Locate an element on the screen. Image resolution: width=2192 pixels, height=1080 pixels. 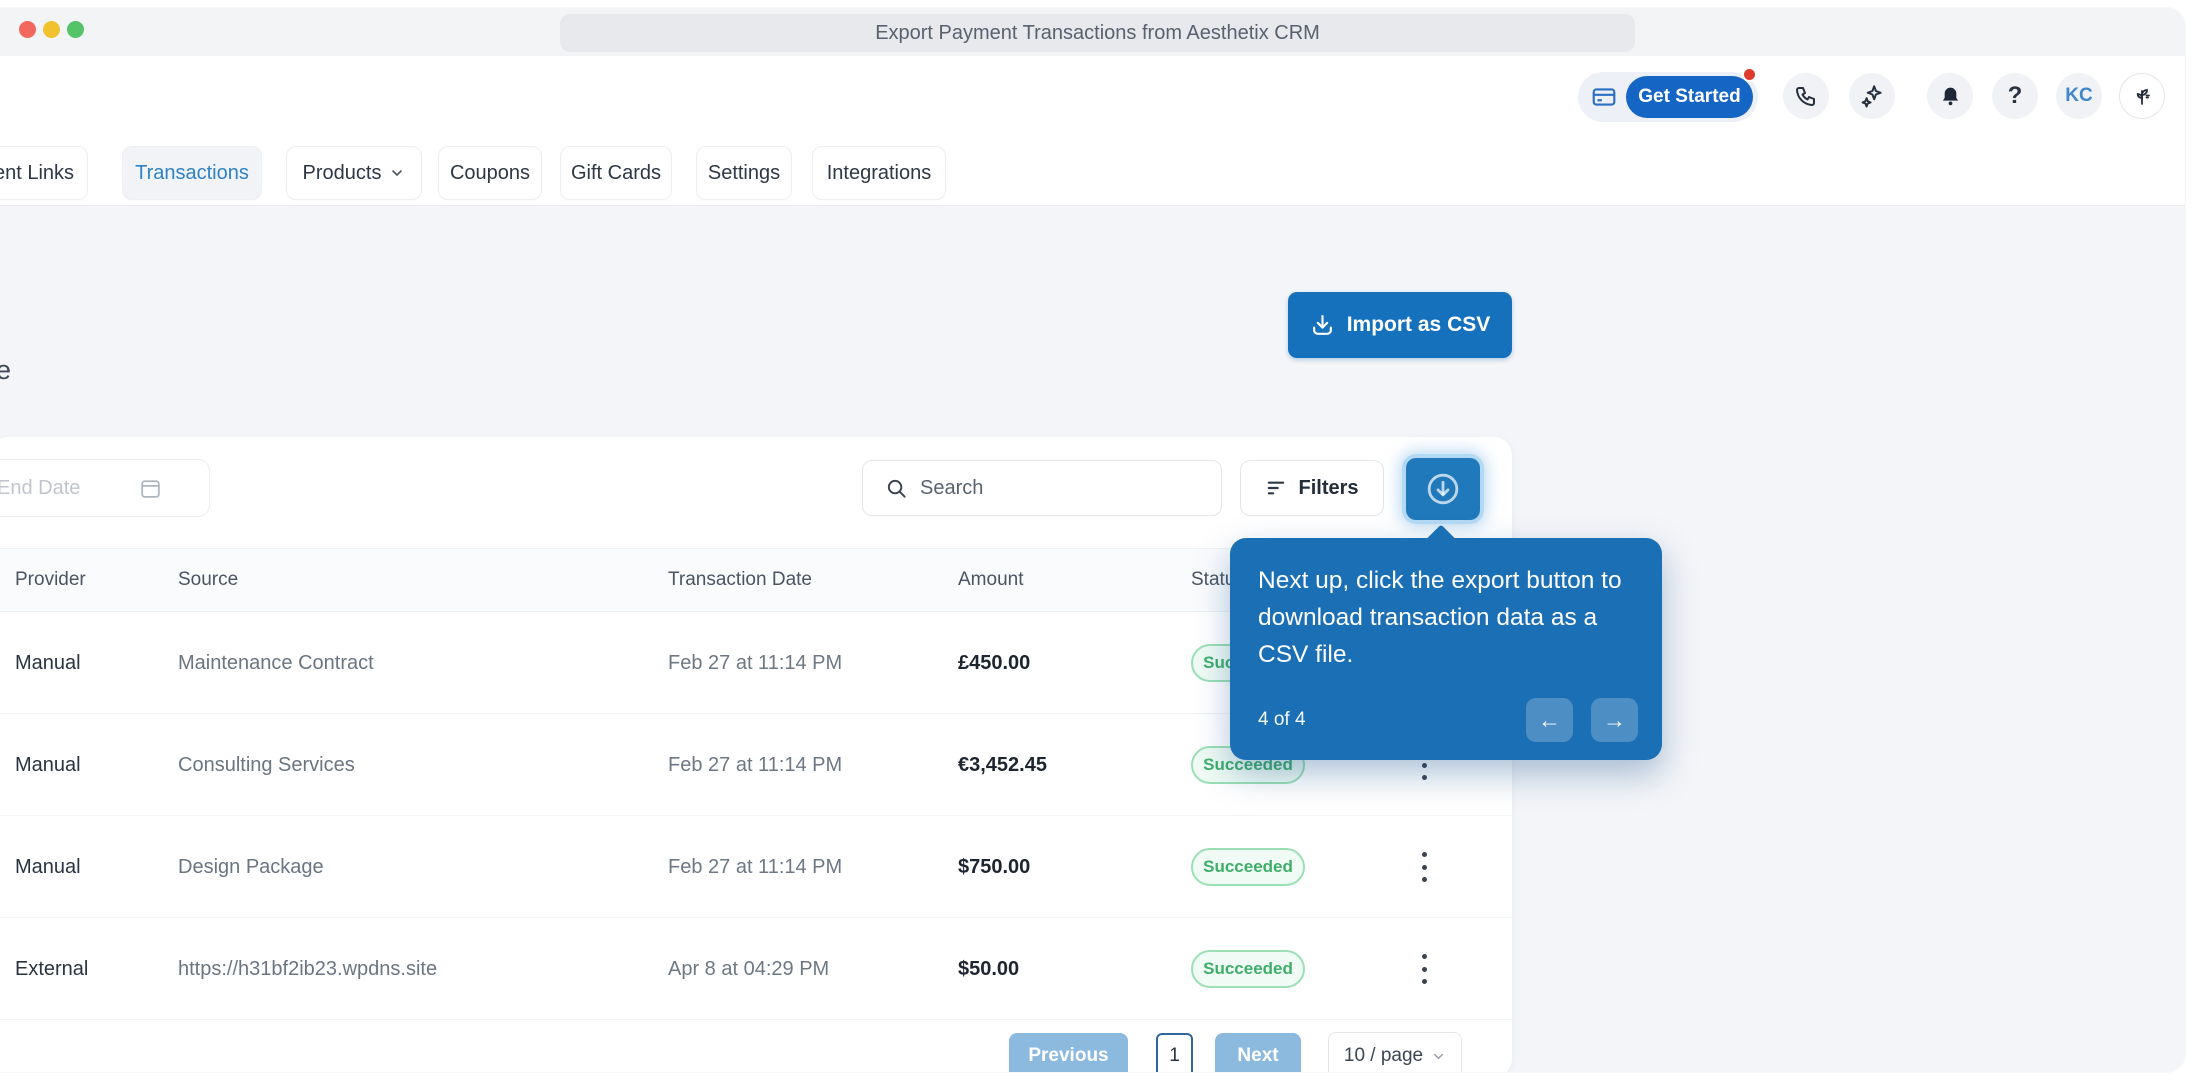
credit-card-icon is located at coordinates (1604, 97).